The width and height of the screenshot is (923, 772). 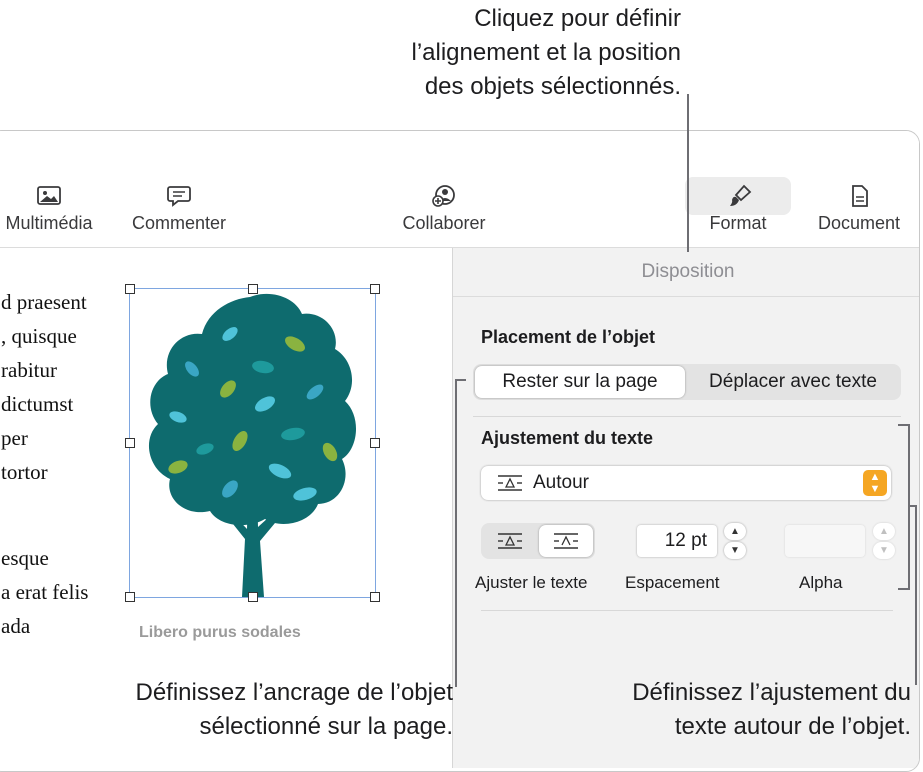 I want to click on tree-image, so click(x=252, y=445).